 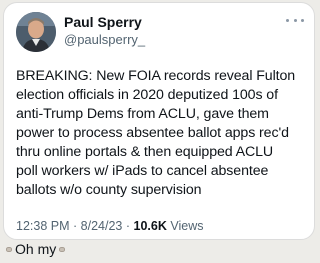 What do you see at coordinates (104, 39) in the screenshot?
I see `author-handle: @paulsperry_` at bounding box center [104, 39].